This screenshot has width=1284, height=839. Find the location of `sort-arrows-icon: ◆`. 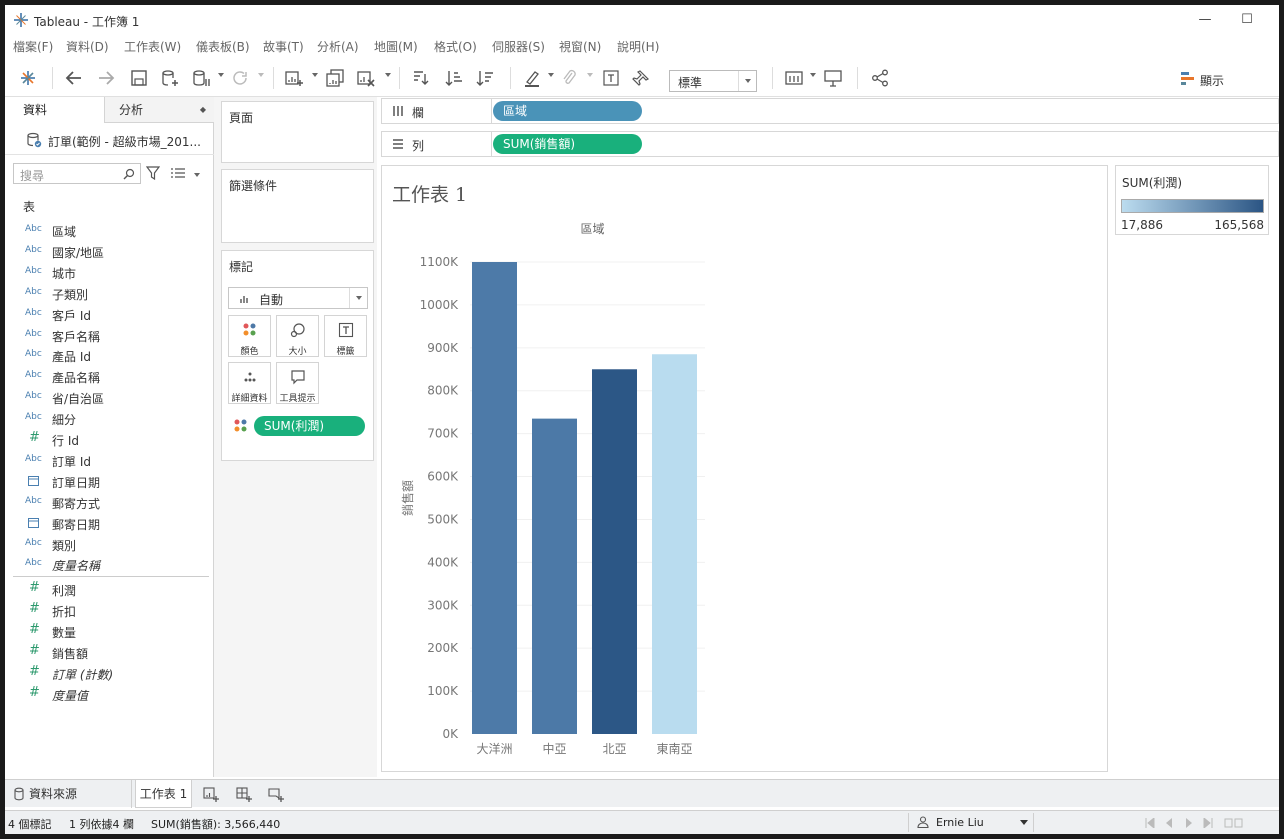

sort-arrows-icon: ◆ is located at coordinates (203, 110).